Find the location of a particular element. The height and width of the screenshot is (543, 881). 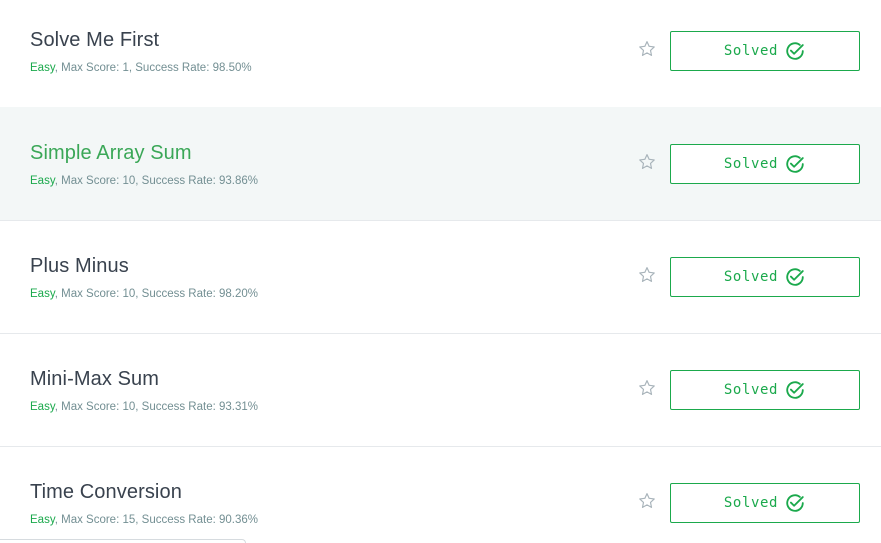

bottom-panel-edge is located at coordinates (123, 541).